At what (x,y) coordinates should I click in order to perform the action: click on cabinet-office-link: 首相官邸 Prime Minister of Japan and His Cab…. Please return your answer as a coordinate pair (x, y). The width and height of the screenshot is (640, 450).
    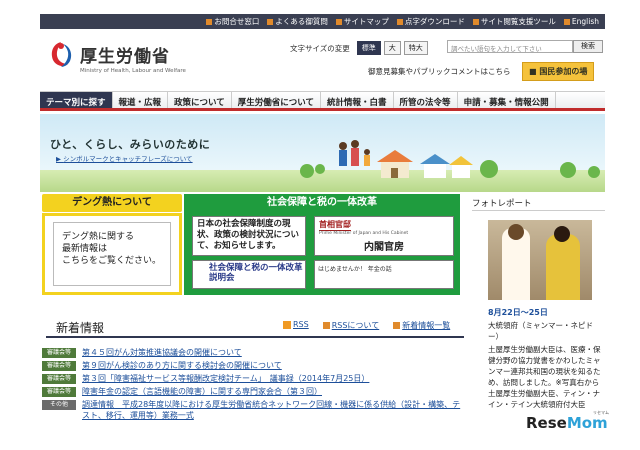
    Looking at the image, I should click on (384, 236).